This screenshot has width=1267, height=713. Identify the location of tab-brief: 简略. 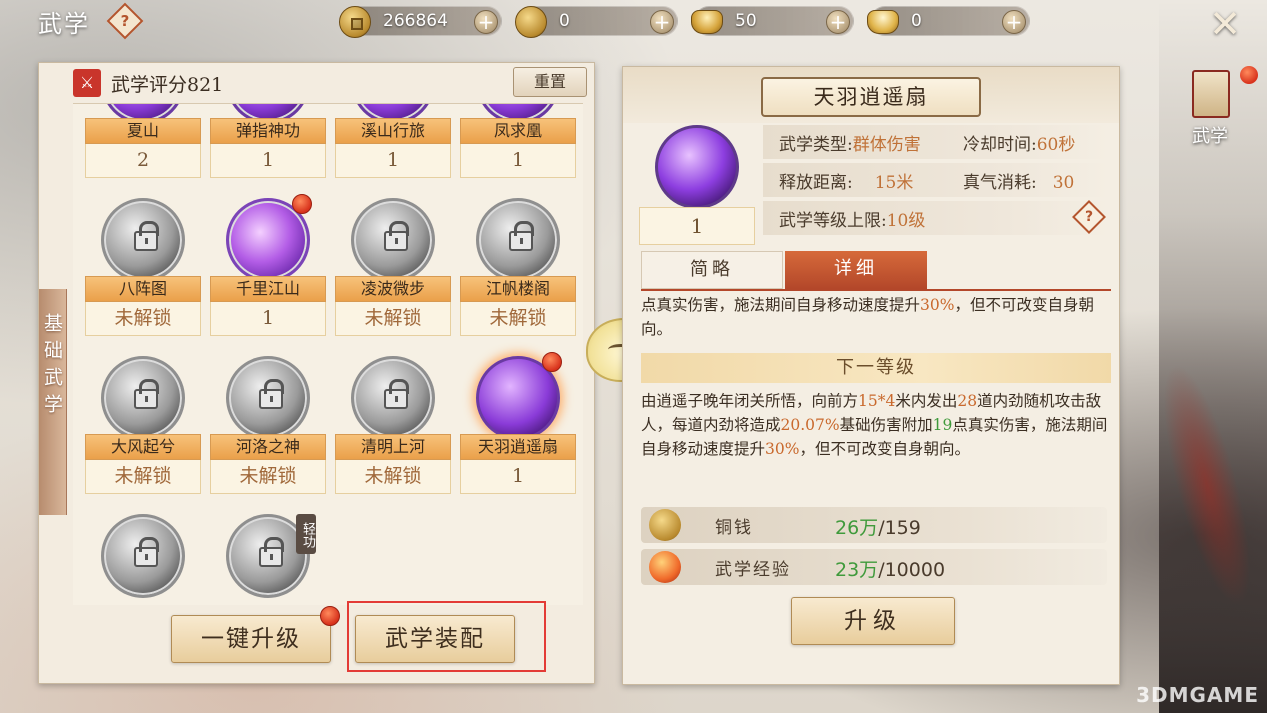
(712, 270).